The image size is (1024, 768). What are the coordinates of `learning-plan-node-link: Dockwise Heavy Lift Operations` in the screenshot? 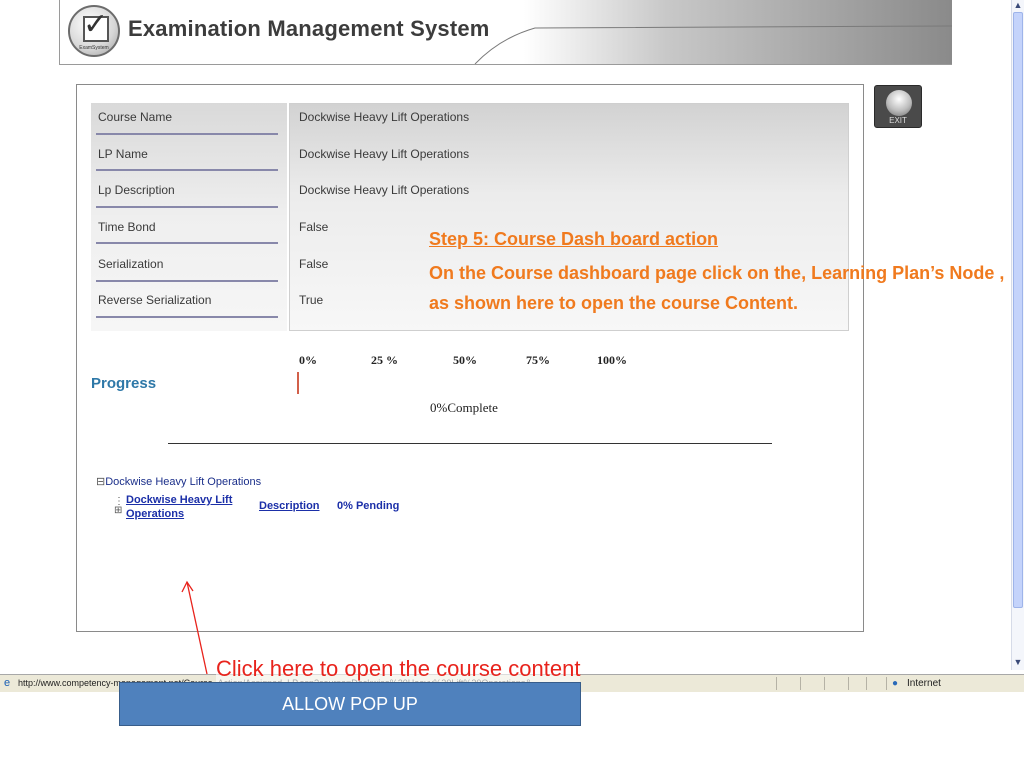 It's located at (179, 507).